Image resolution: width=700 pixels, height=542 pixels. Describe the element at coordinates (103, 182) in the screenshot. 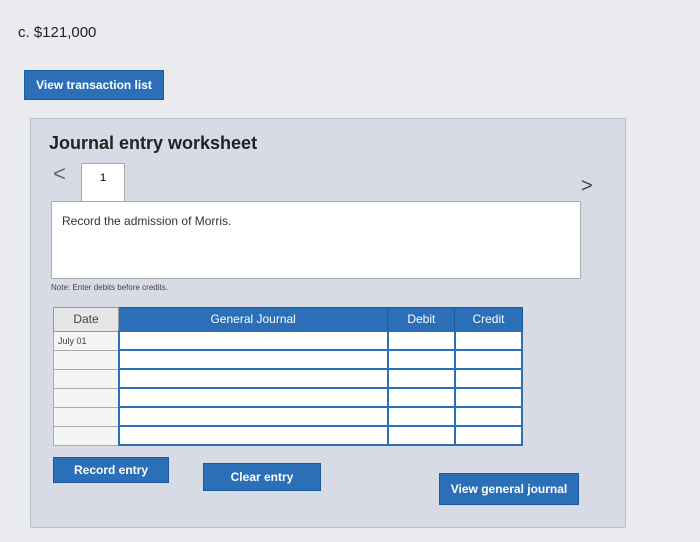

I see `tab-1: 1` at that location.